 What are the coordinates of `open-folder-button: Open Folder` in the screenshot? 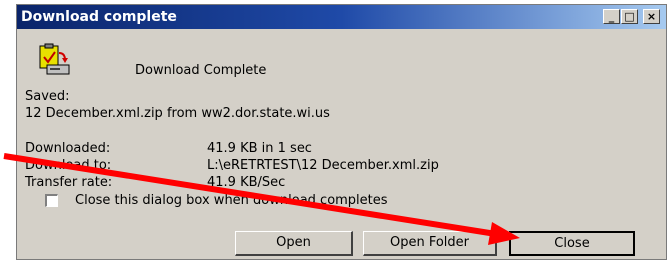 It's located at (430, 243).